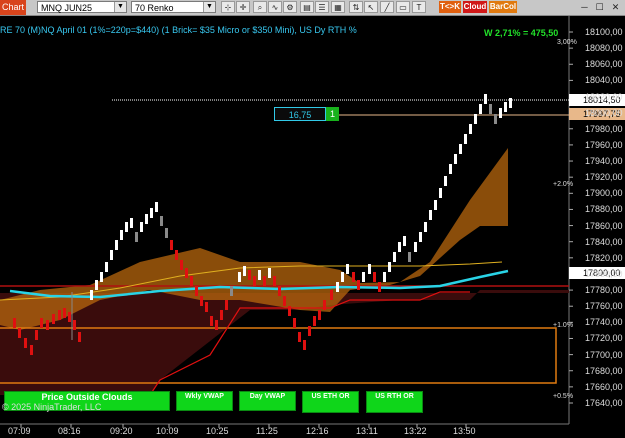  What do you see at coordinates (87, 397) in the screenshot?
I see `price-outside-clouds-label: Price Outside Clouds` at bounding box center [87, 397].